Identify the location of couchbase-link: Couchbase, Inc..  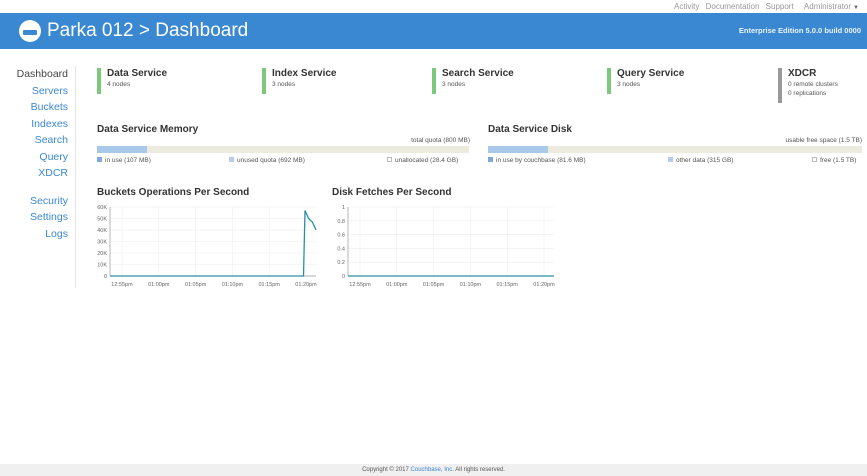
(432, 470).